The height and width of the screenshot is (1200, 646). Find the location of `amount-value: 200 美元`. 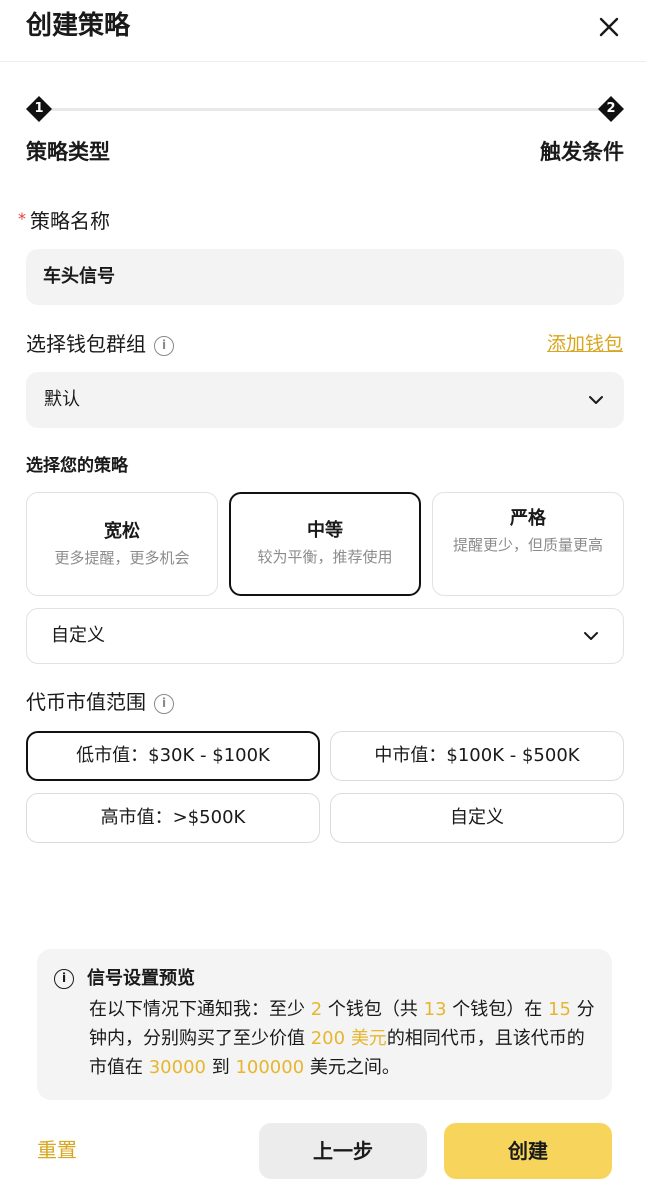

amount-value: 200 美元 is located at coordinates (348, 1038).